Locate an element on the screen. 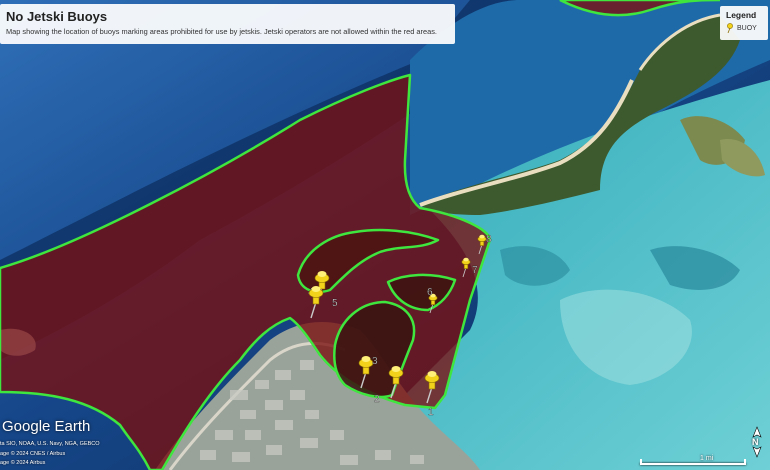  buoy-label: 5 is located at coordinates (335, 303).